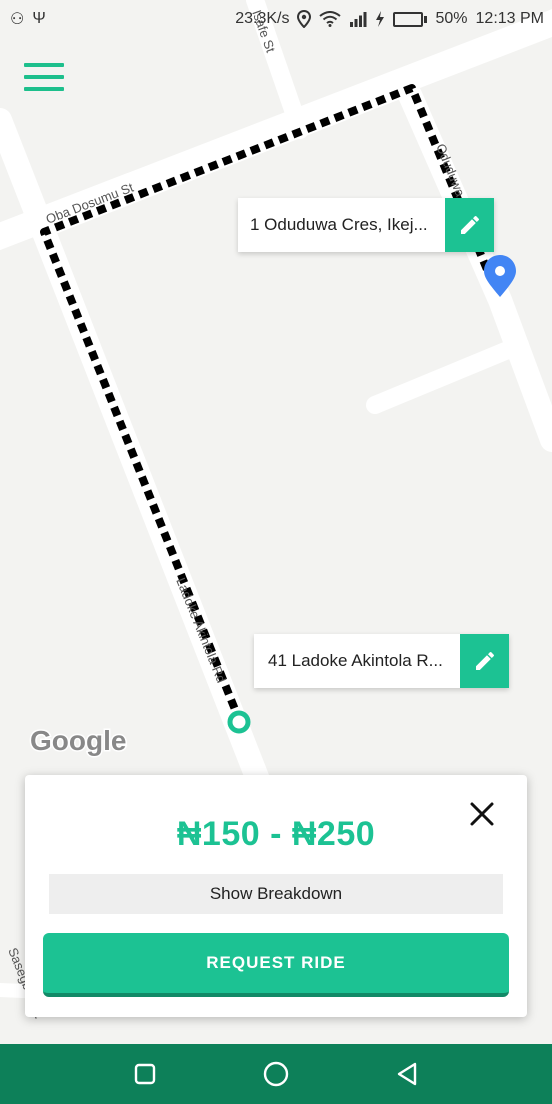  I want to click on charging-icon, so click(380, 19).